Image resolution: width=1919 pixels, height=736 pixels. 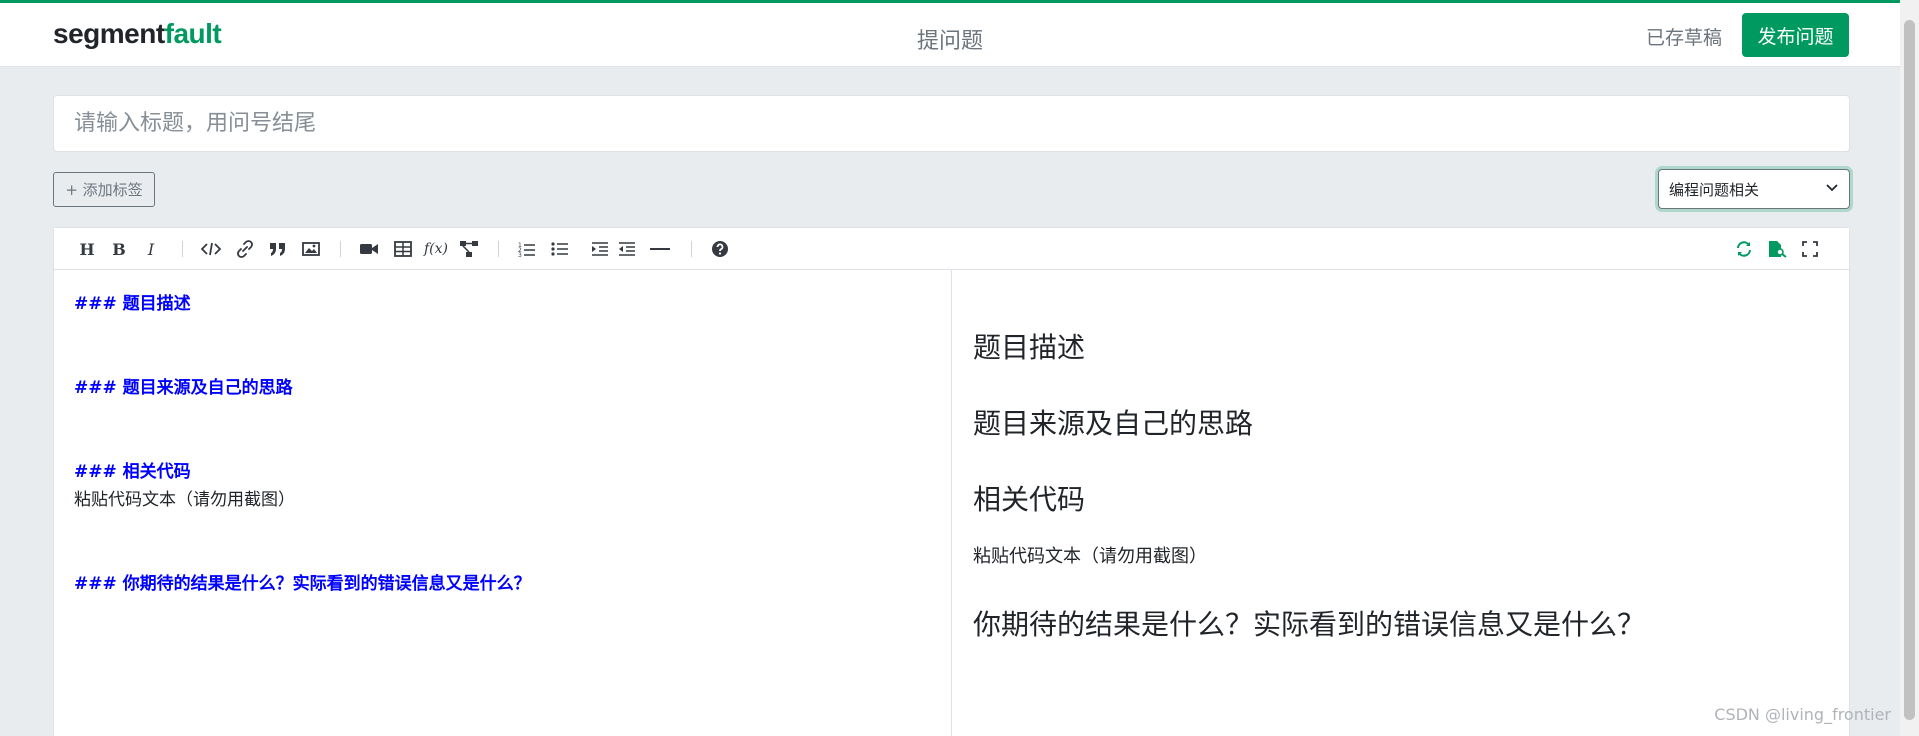 What do you see at coordinates (520, 254) in the screenshot?
I see `svg-text: 3` at bounding box center [520, 254].